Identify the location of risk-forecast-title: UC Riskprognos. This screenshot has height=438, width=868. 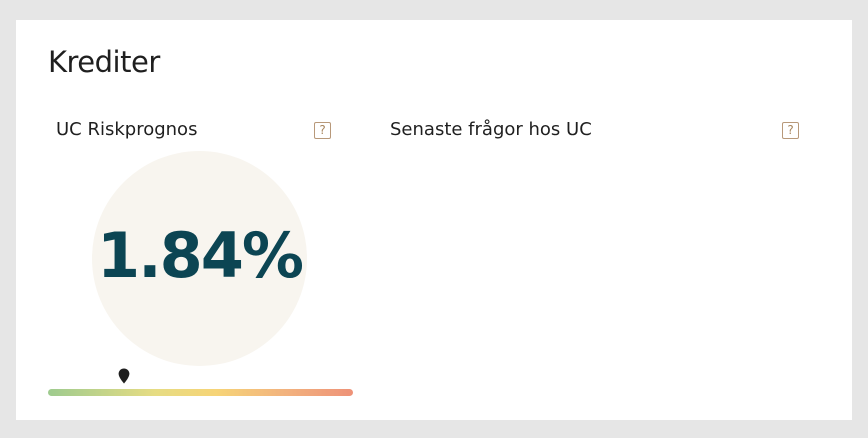
(127, 129).